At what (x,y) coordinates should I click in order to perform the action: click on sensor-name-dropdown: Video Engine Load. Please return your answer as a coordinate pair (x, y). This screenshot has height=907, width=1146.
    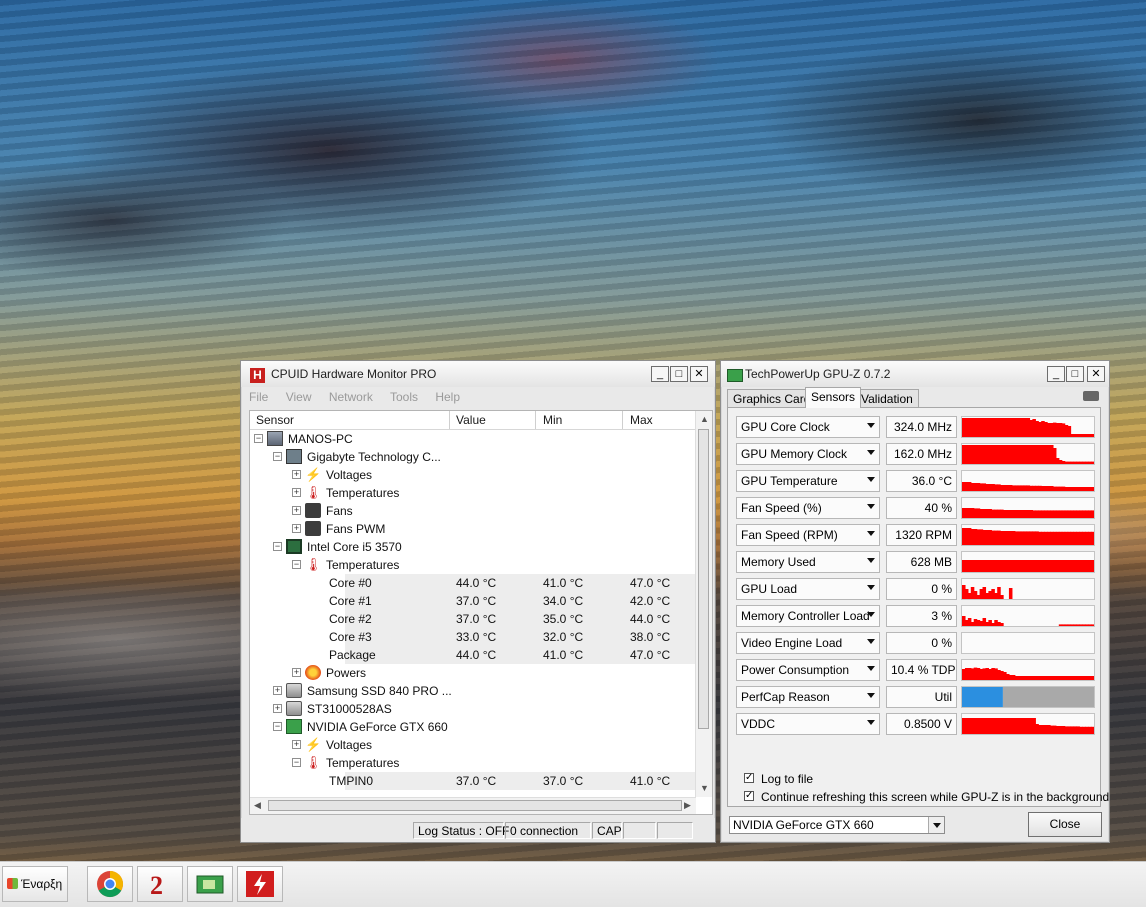
    Looking at the image, I should click on (808, 643).